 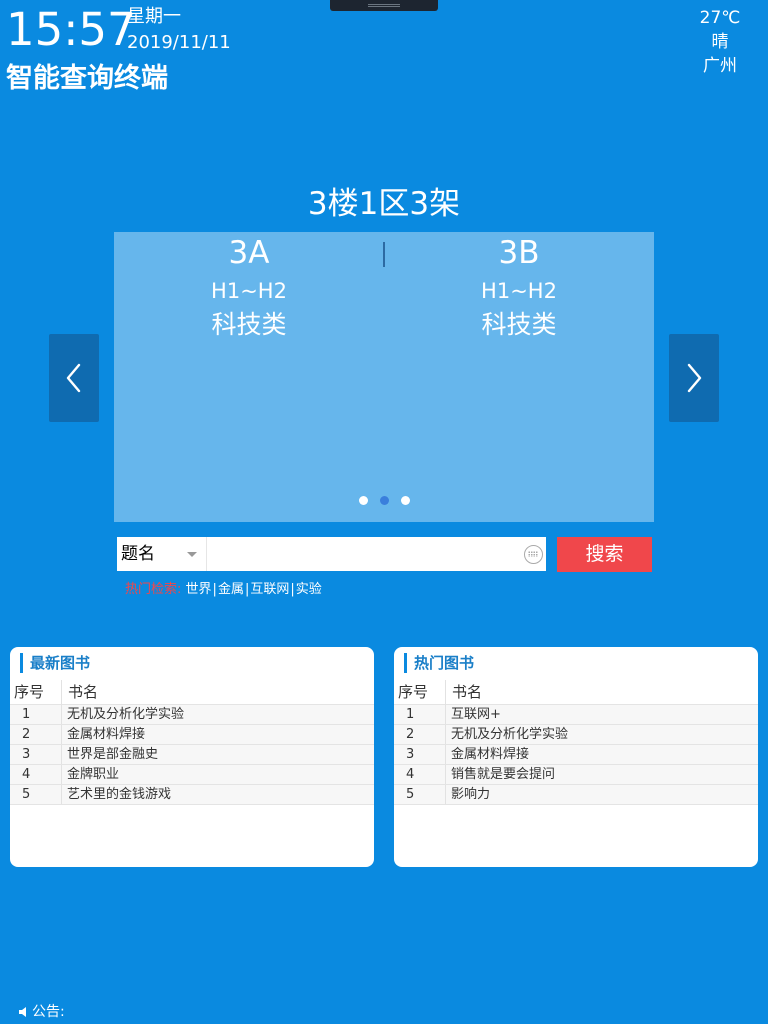 What do you see at coordinates (601, 714) in the screenshot?
I see `row-book-name: 互联网+` at bounding box center [601, 714].